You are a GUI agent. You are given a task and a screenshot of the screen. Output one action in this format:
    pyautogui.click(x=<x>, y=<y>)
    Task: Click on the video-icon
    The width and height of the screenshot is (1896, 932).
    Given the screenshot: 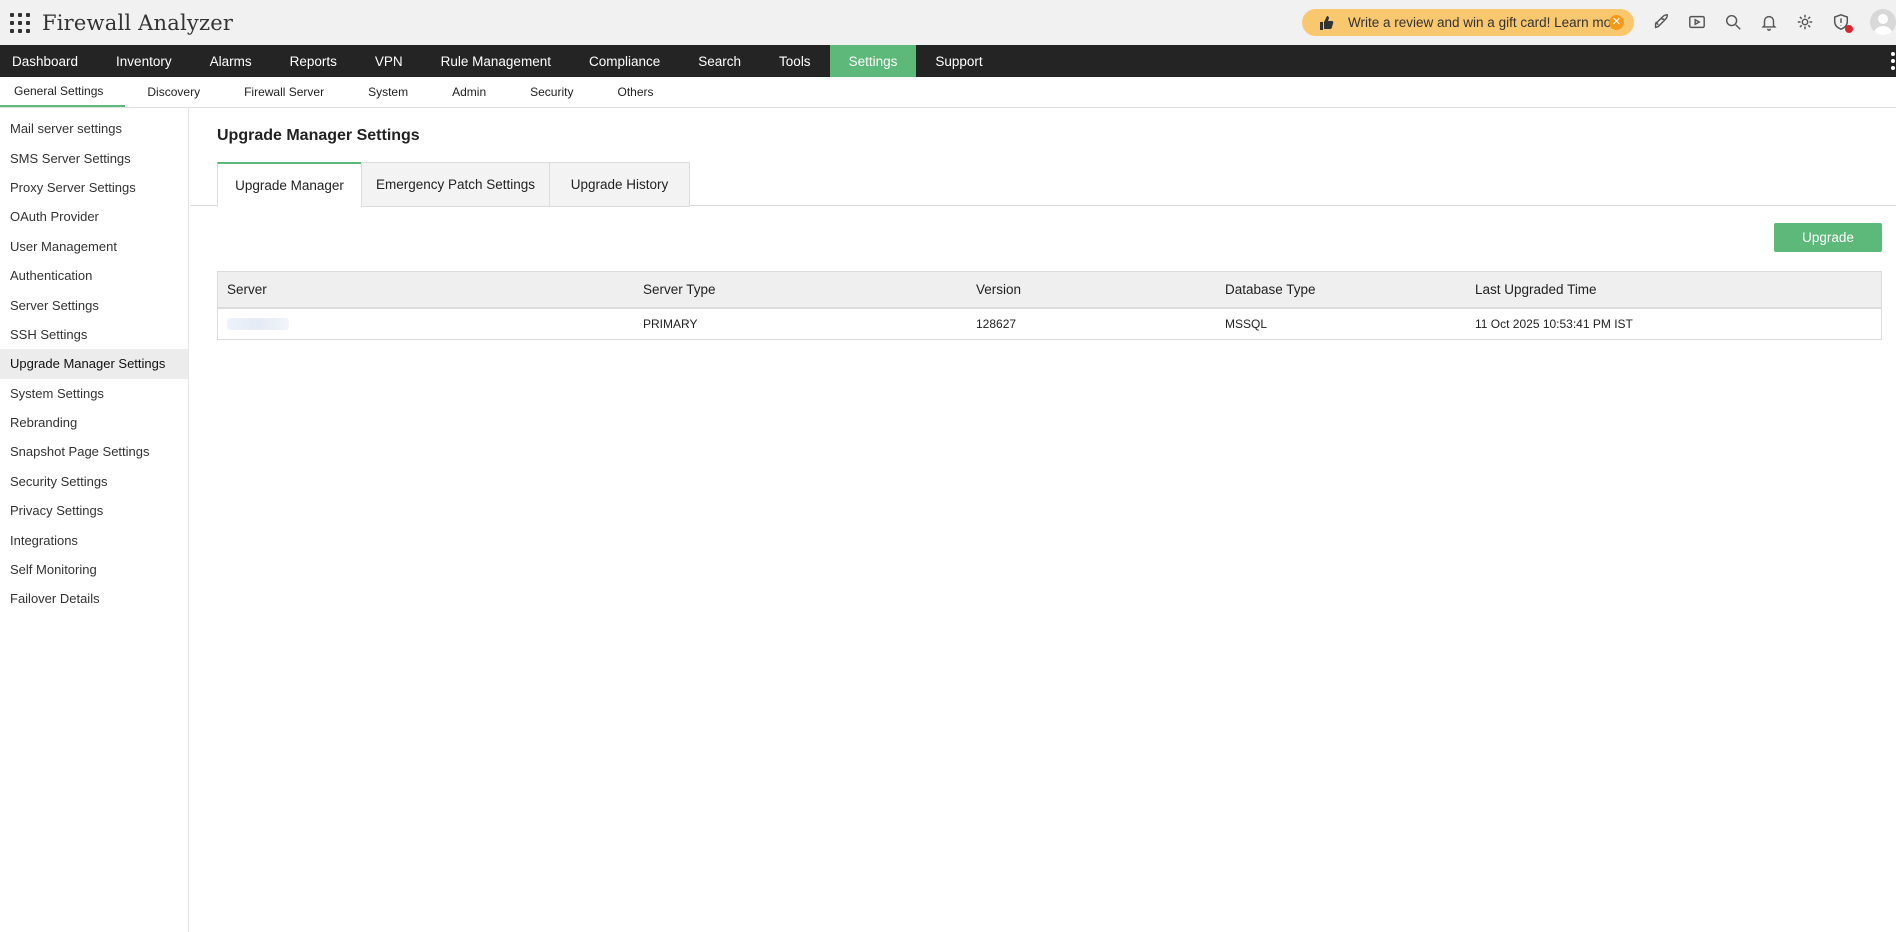 What is the action you would take?
    pyautogui.click(x=1697, y=22)
    